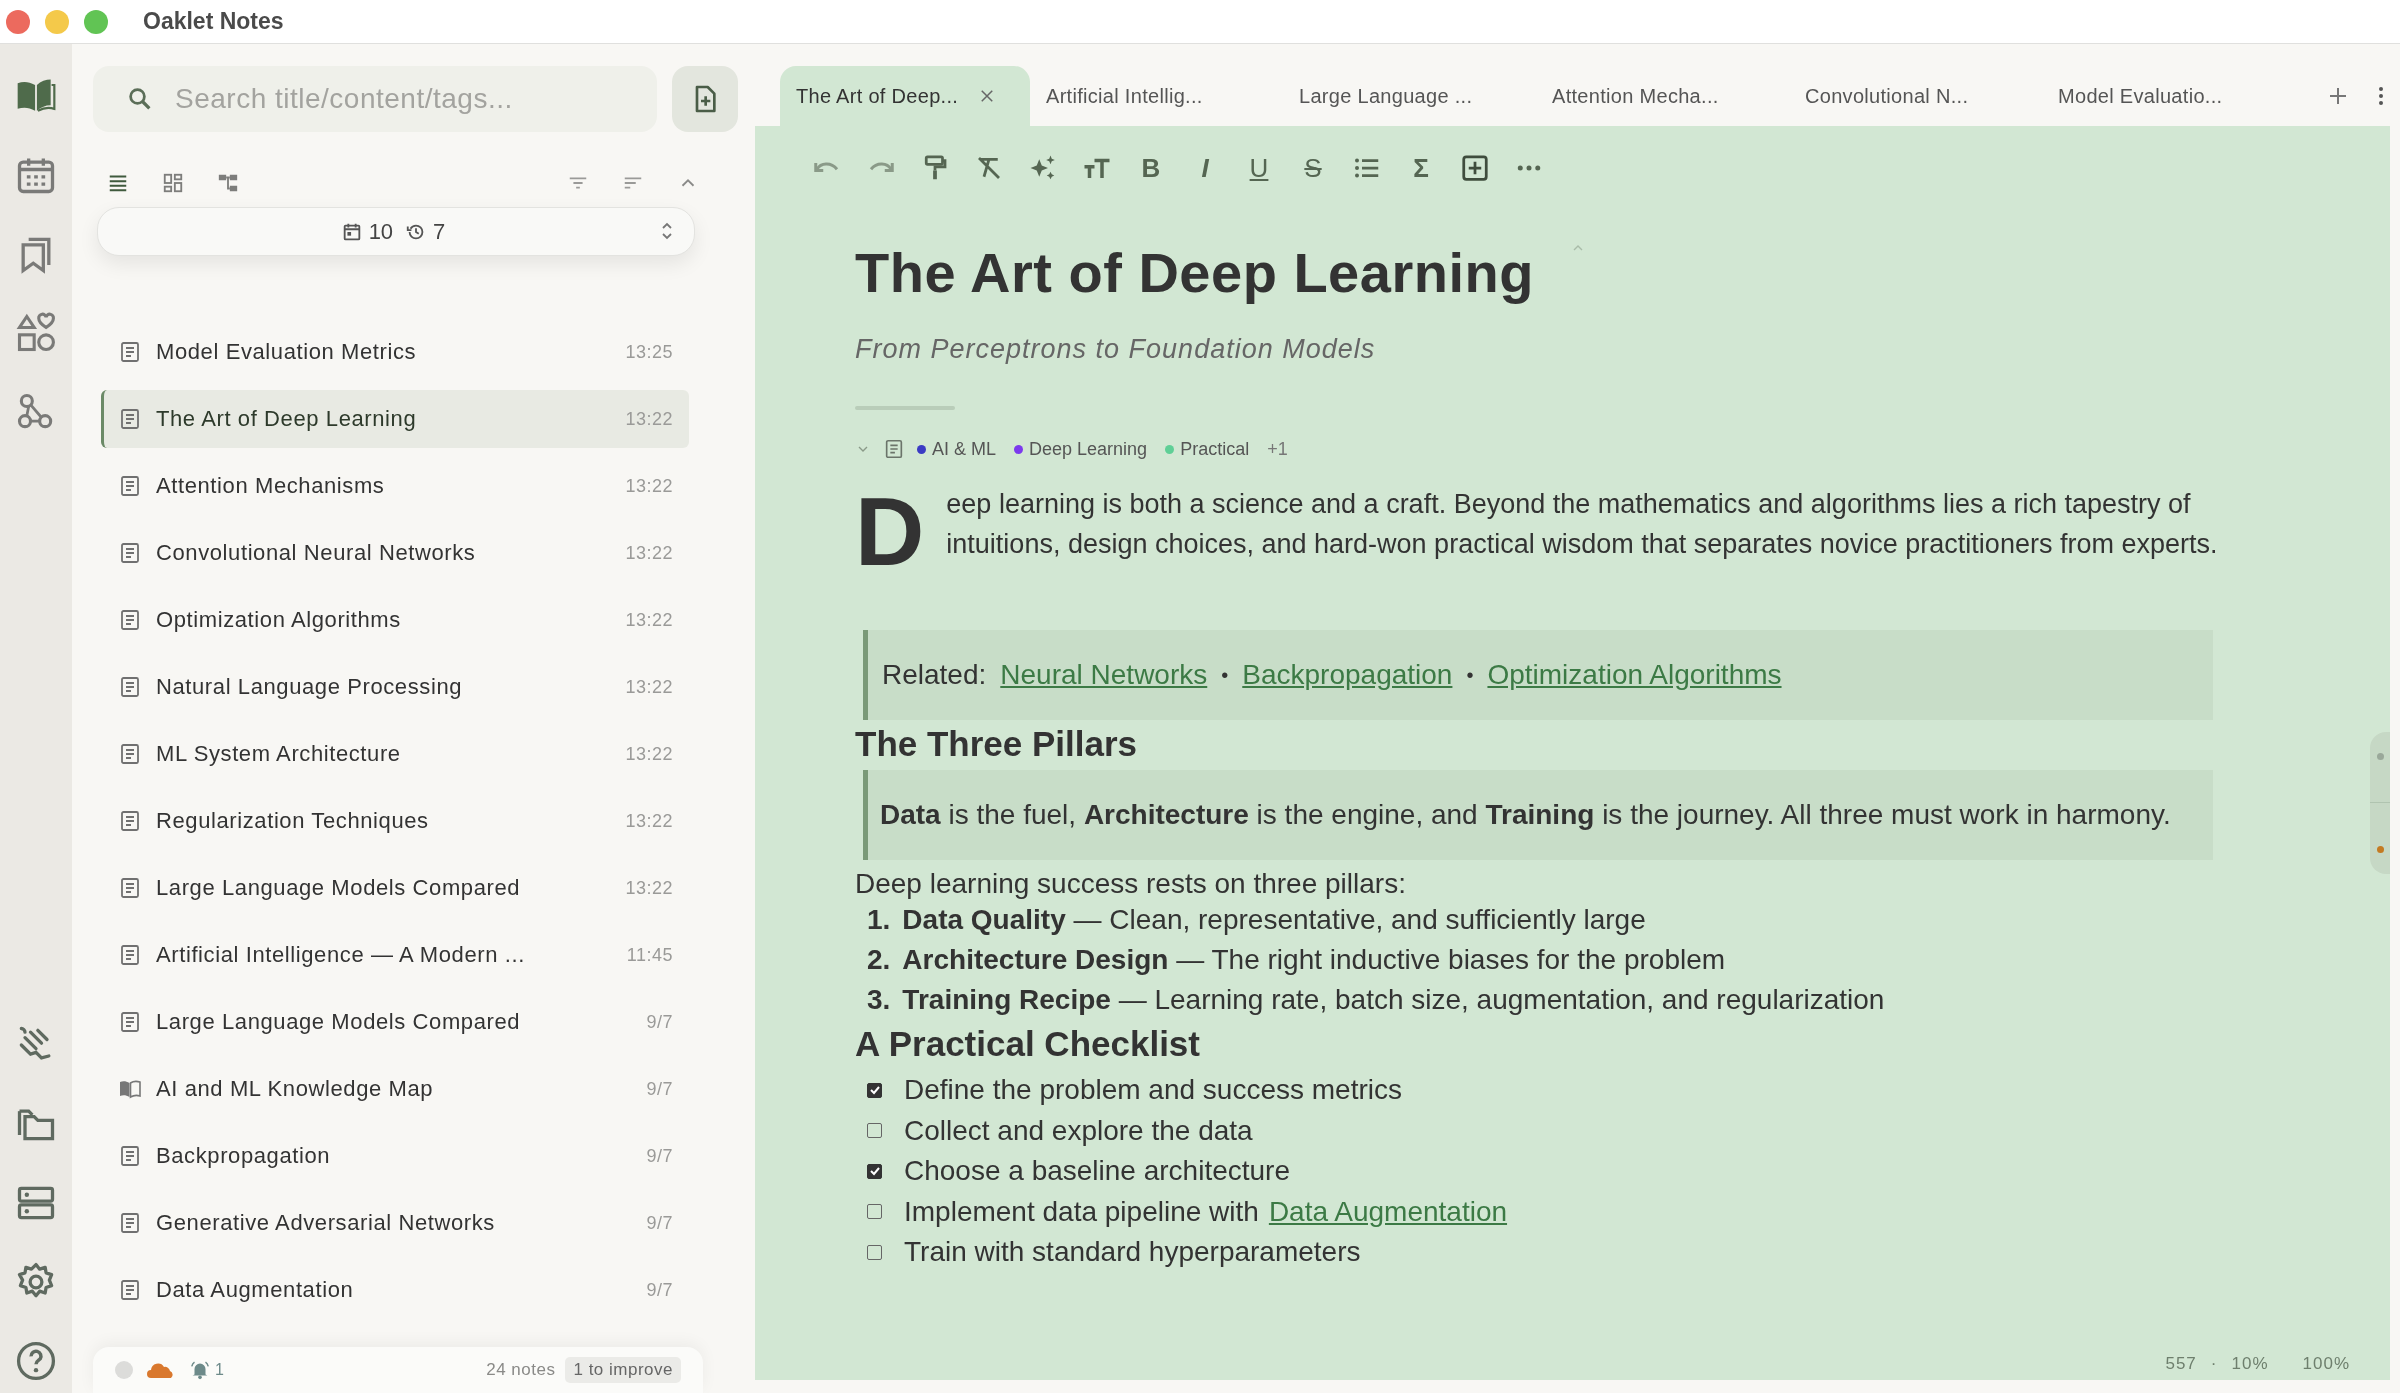 Image resolution: width=2400 pixels, height=1393 pixels. I want to click on note-time: 11:45, so click(649, 955).